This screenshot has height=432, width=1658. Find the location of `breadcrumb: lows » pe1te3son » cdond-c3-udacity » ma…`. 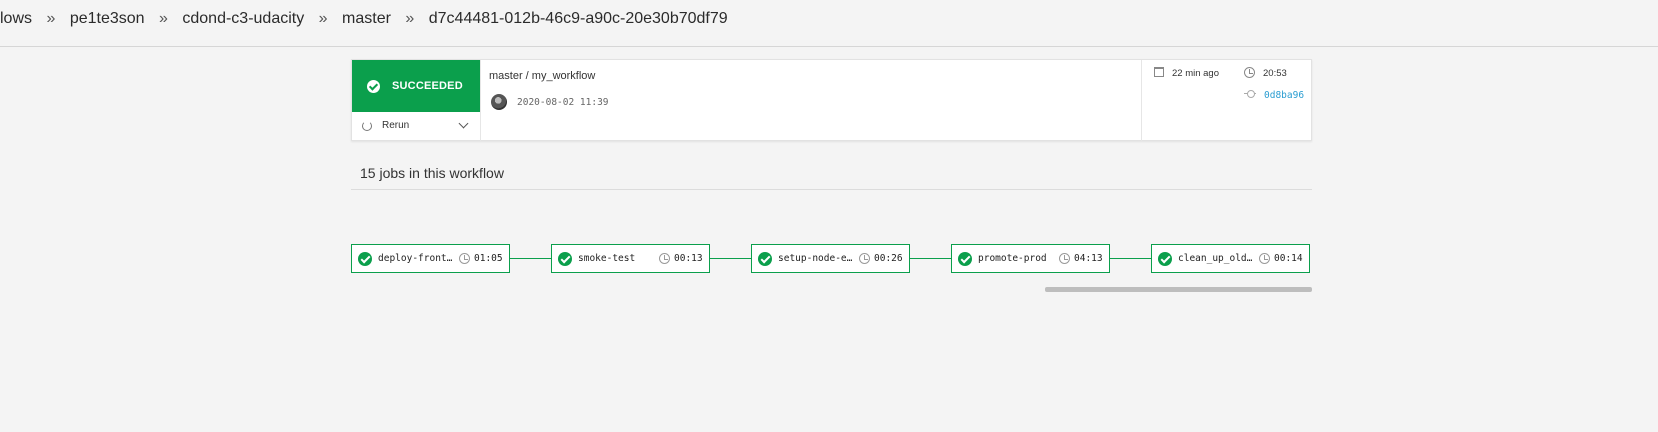

breadcrumb: lows » pe1te3son » cdond-c3-udacity » ma… is located at coordinates (829, 23).